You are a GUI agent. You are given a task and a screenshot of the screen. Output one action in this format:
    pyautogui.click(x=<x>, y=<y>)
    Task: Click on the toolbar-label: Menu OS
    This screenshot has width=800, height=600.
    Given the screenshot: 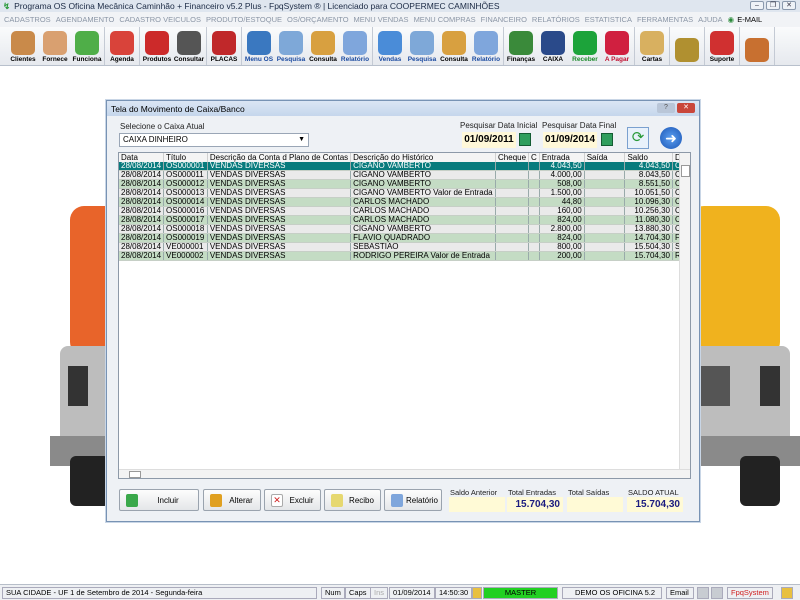 What is the action you would take?
    pyautogui.click(x=259, y=59)
    